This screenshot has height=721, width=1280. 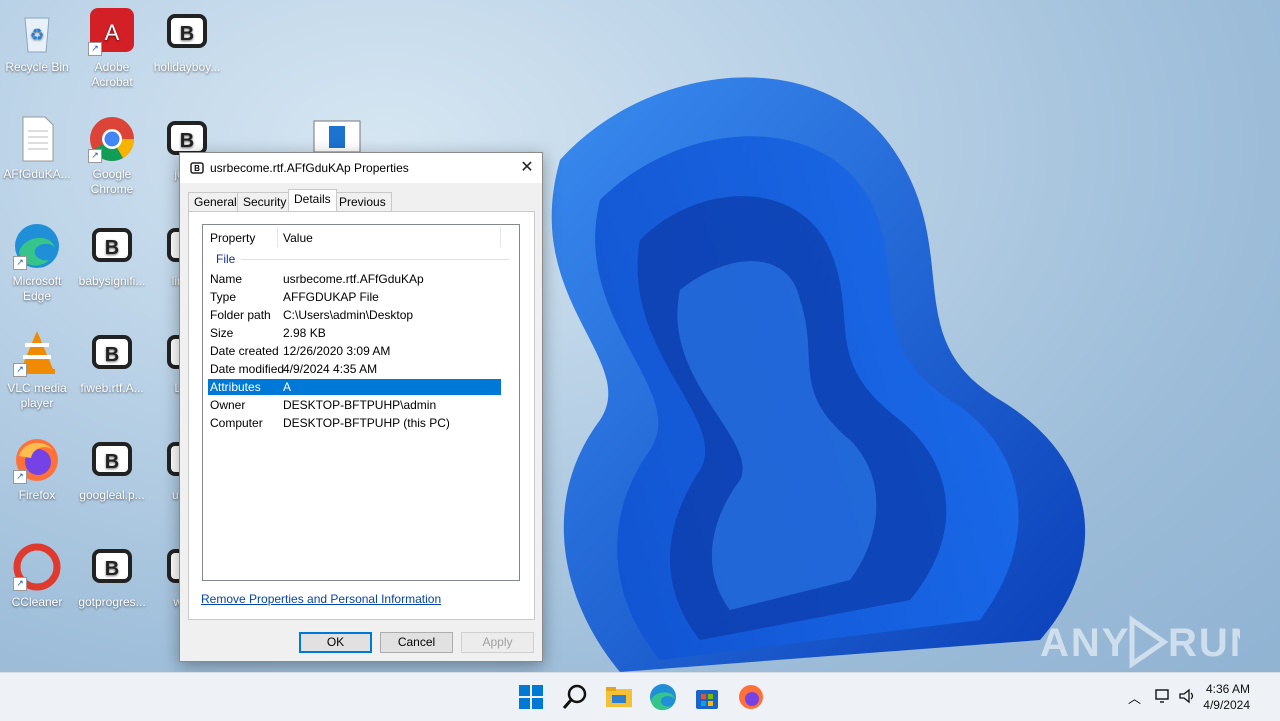 I want to click on property-row-attributes: Attributes A, so click(x=354, y=387).